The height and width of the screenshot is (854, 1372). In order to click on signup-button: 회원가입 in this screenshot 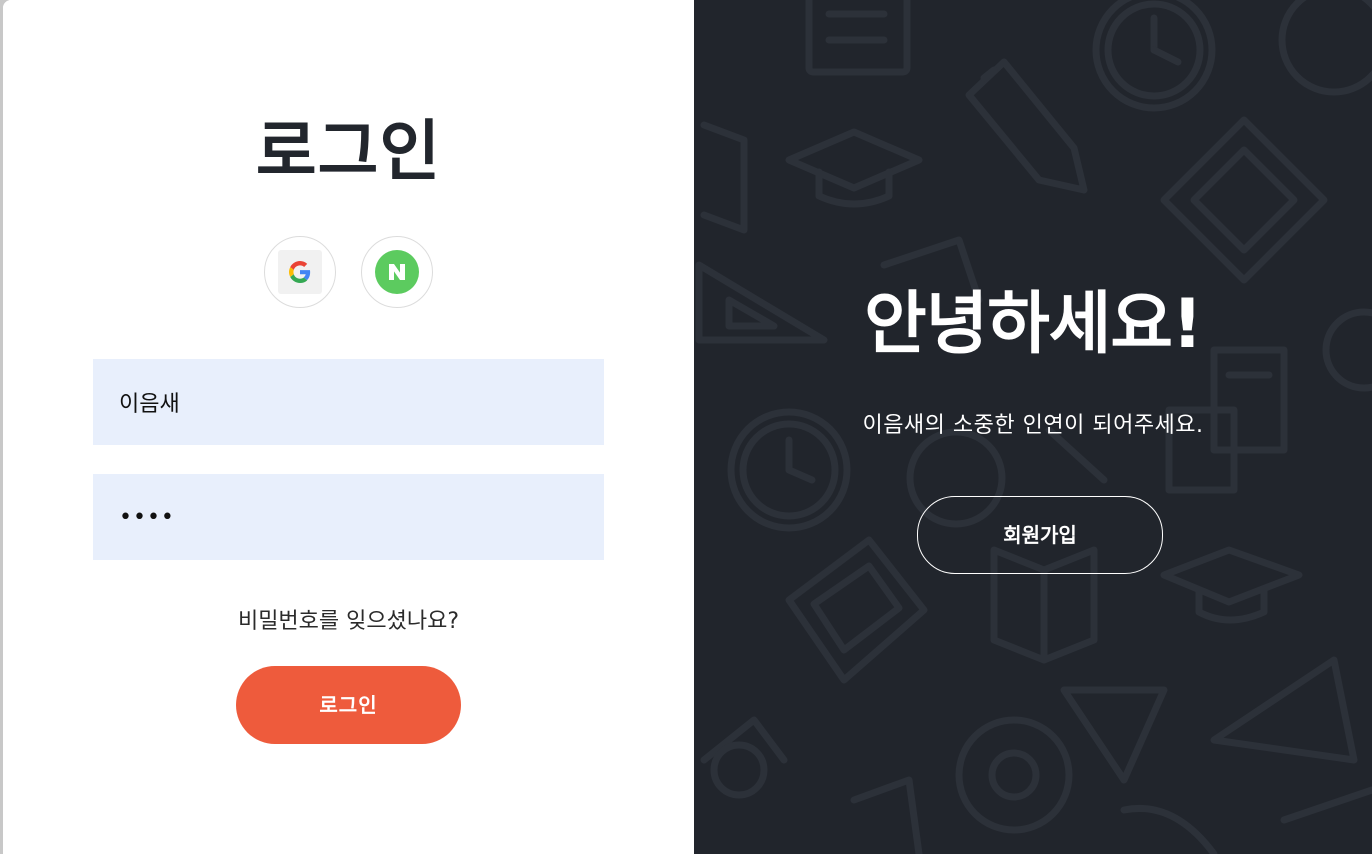, I will do `click(1040, 535)`.